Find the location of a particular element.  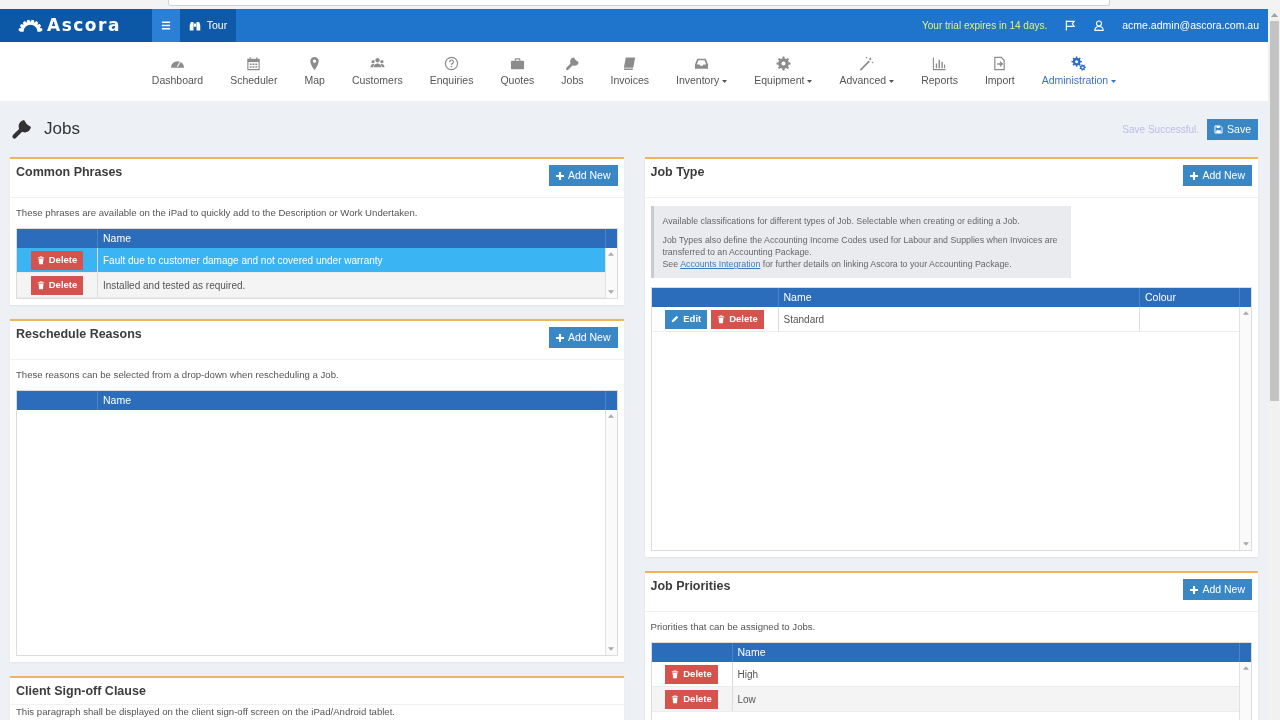

user-icon is located at coordinates (1099, 25).